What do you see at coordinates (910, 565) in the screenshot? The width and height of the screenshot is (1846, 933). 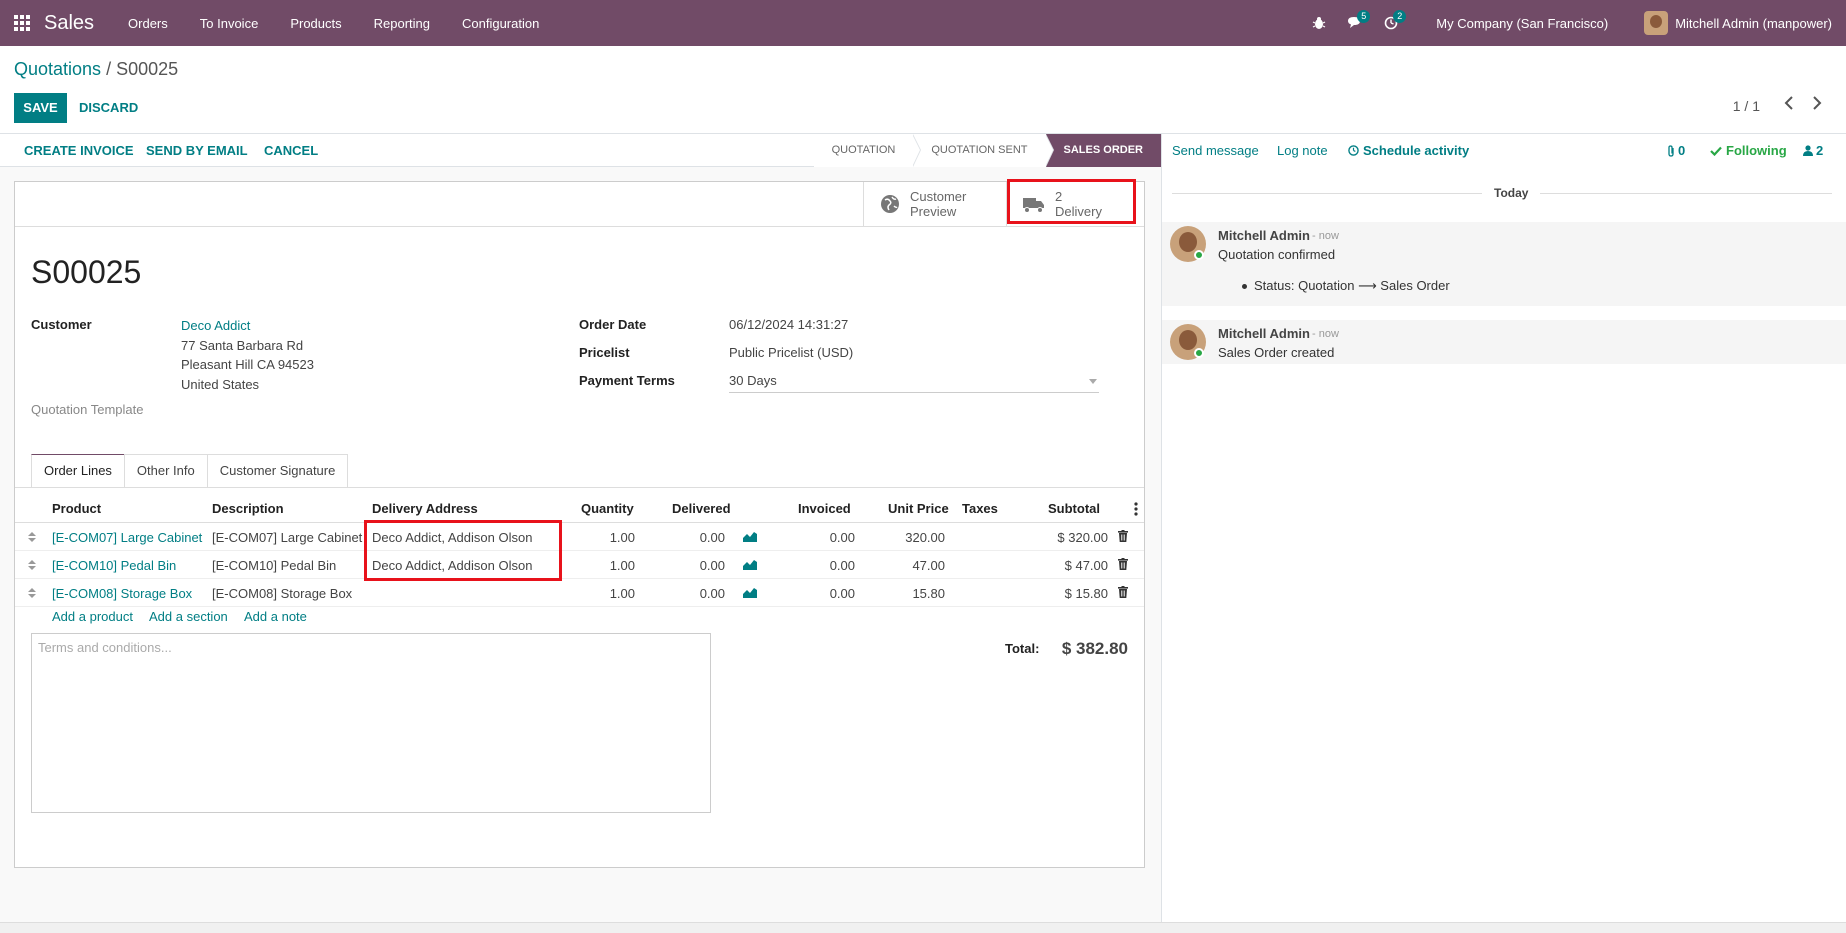 I see `row-unit-price: 47.00` at bounding box center [910, 565].